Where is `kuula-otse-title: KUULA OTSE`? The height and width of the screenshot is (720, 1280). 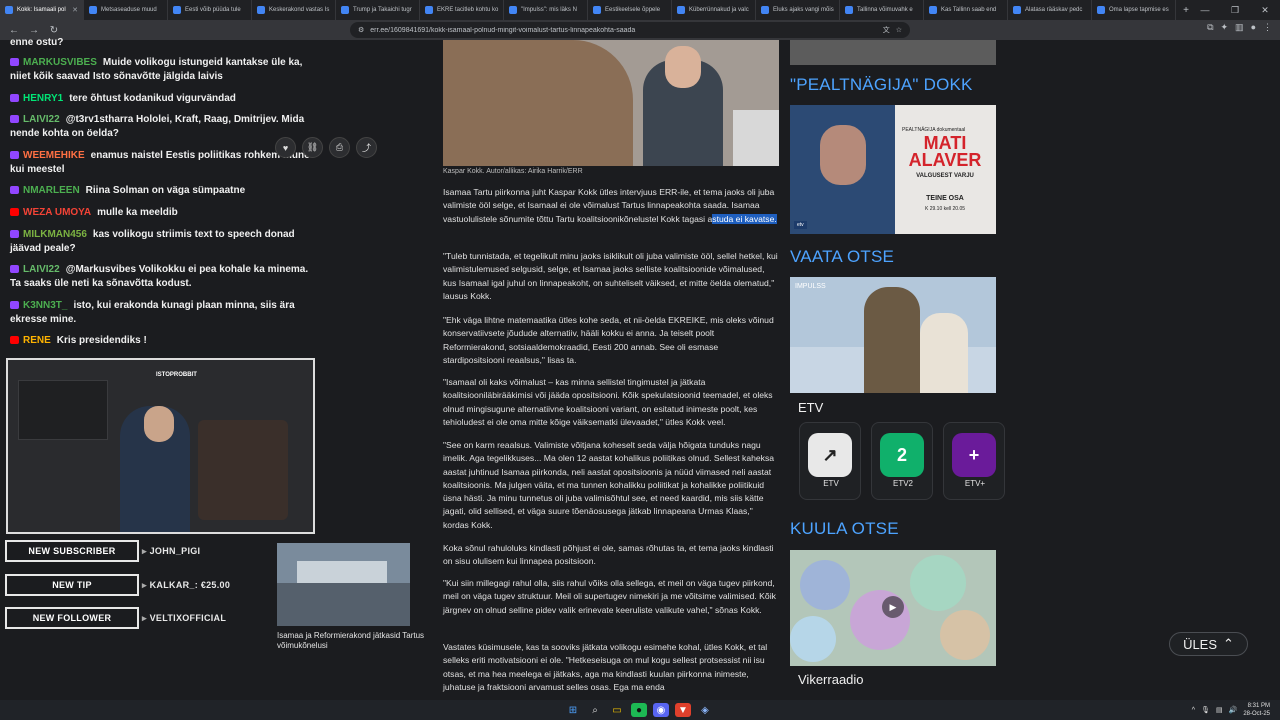 kuula-otse-title: KUULA OTSE is located at coordinates (844, 529).